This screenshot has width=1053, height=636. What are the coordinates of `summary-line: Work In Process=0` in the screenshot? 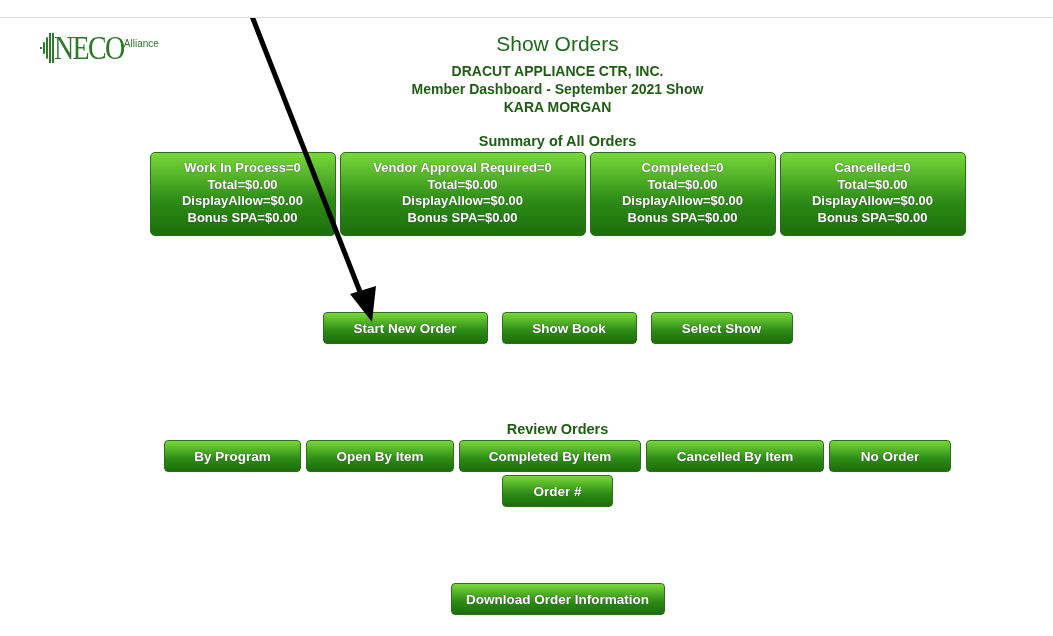 It's located at (242, 168).